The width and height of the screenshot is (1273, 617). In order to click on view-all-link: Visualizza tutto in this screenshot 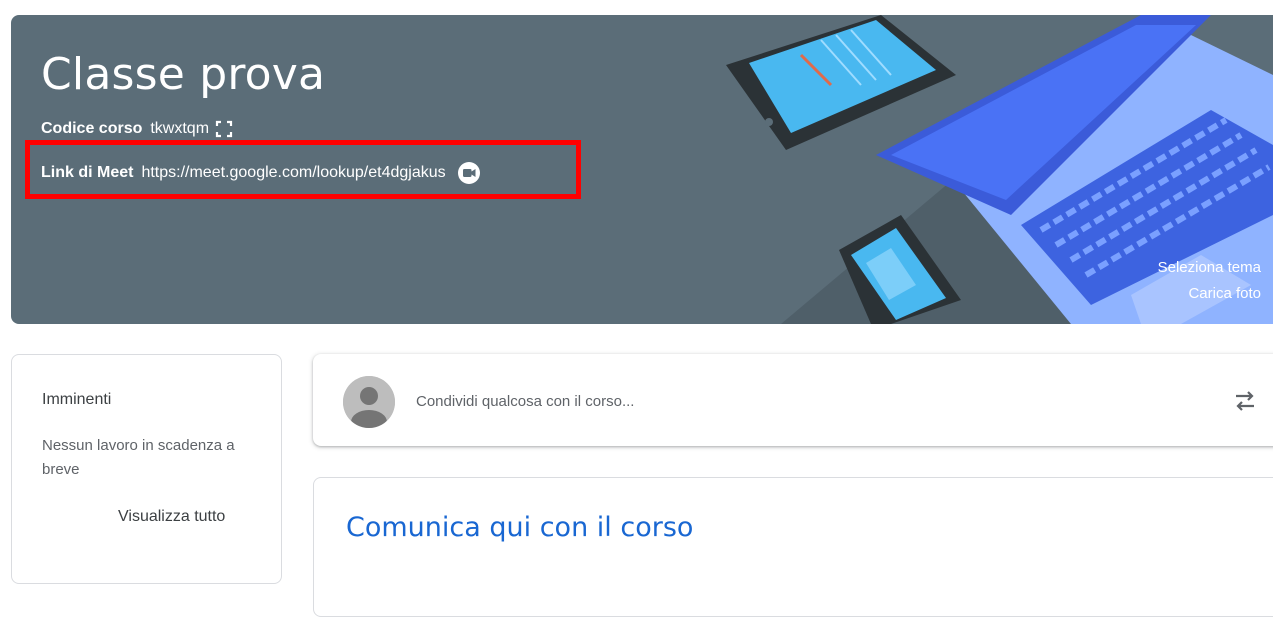, I will do `click(171, 517)`.